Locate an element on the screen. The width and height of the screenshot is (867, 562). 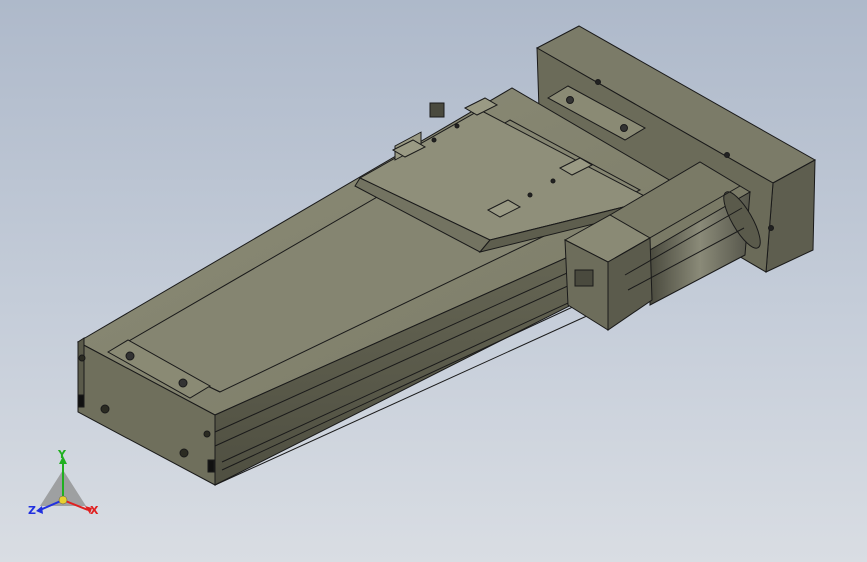
triad-x-label: X is located at coordinates (94, 510).